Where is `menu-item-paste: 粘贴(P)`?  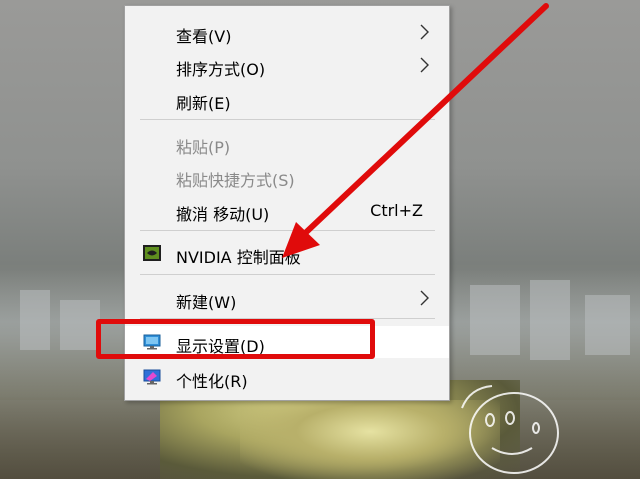
menu-item-paste: 粘贴(P) is located at coordinates (287, 143).